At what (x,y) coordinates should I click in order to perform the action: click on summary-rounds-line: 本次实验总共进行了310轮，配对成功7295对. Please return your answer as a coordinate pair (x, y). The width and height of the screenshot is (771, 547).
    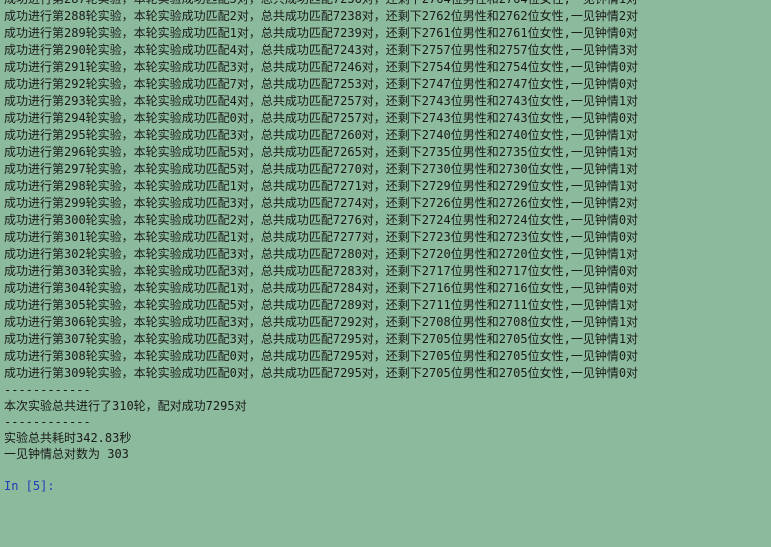
    Looking at the image, I should click on (125, 406).